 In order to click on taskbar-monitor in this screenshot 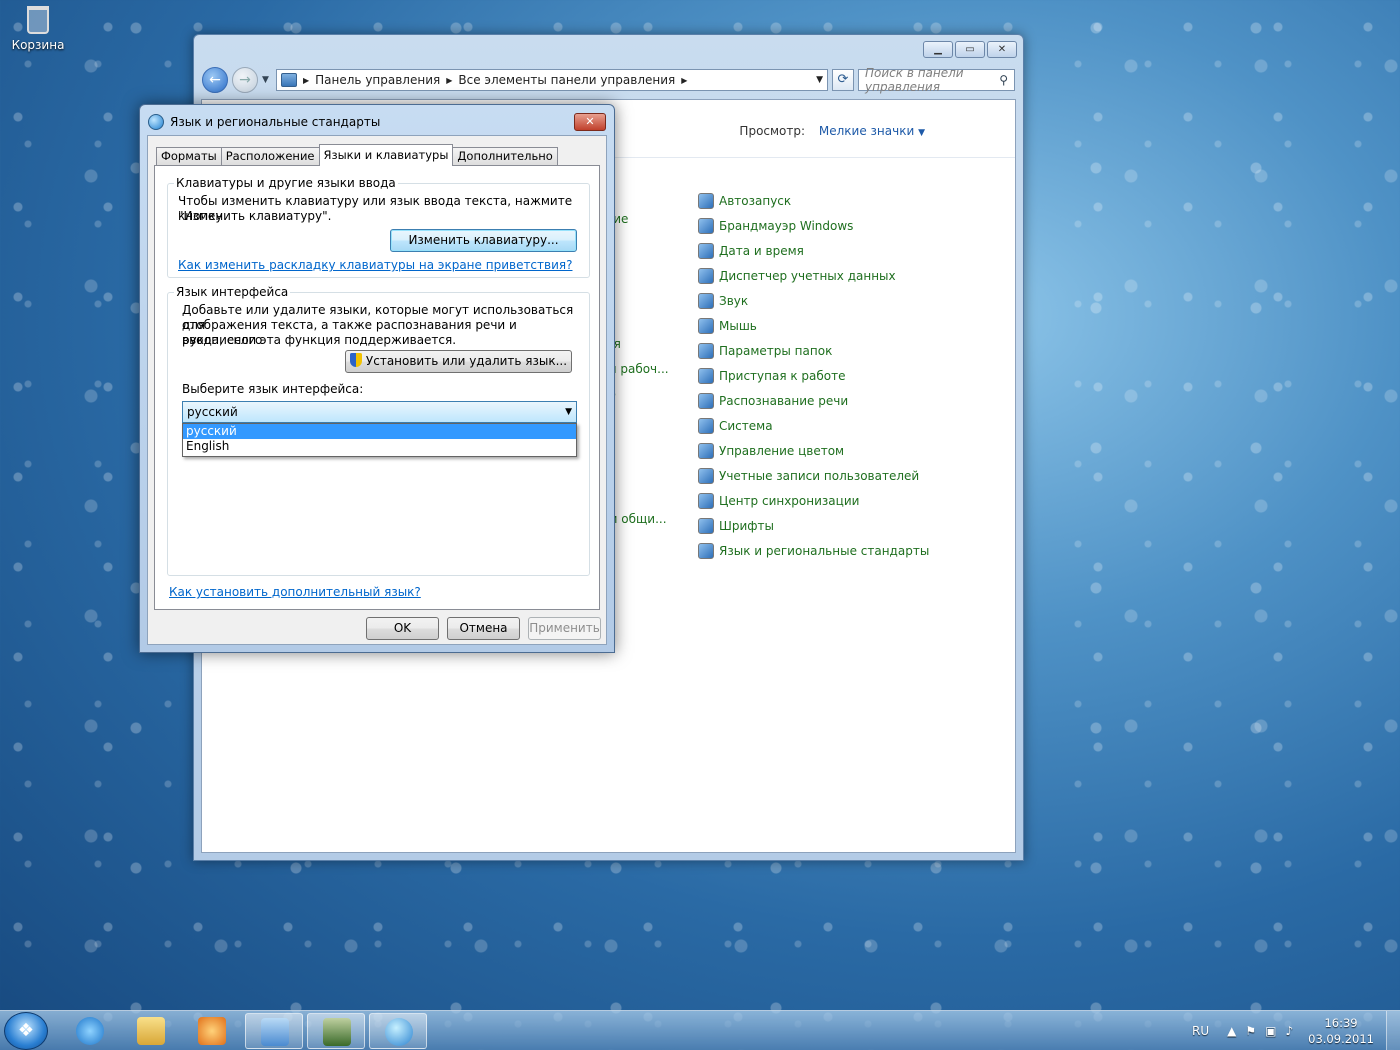, I will do `click(336, 1031)`.